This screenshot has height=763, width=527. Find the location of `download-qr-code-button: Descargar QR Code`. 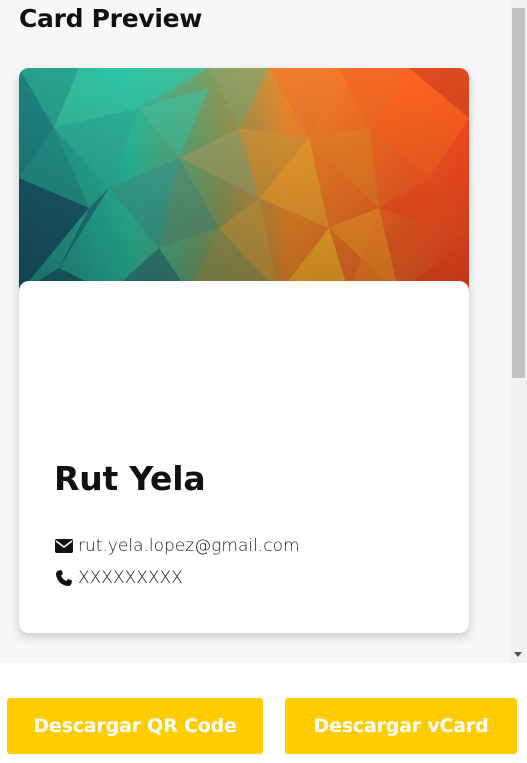

download-qr-code-button: Descargar QR Code is located at coordinates (135, 726).